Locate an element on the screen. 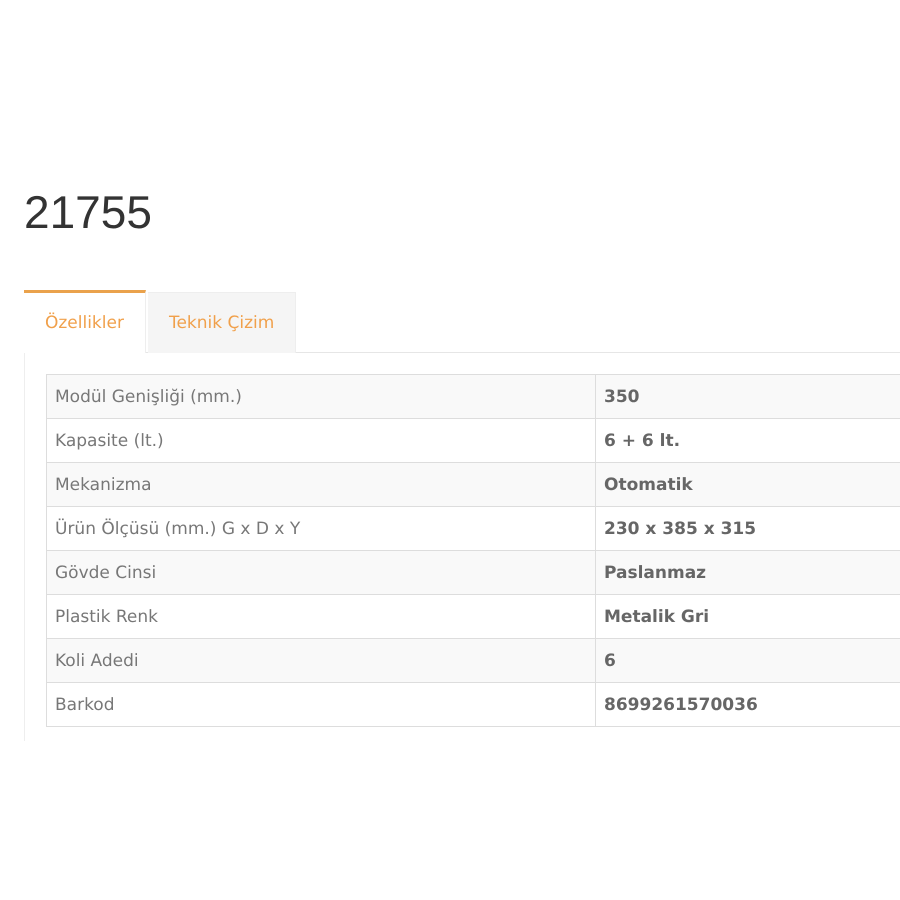 This screenshot has width=900, height=900. table-cell-text: Modül Genişliği (mm.) is located at coordinates (148, 397).